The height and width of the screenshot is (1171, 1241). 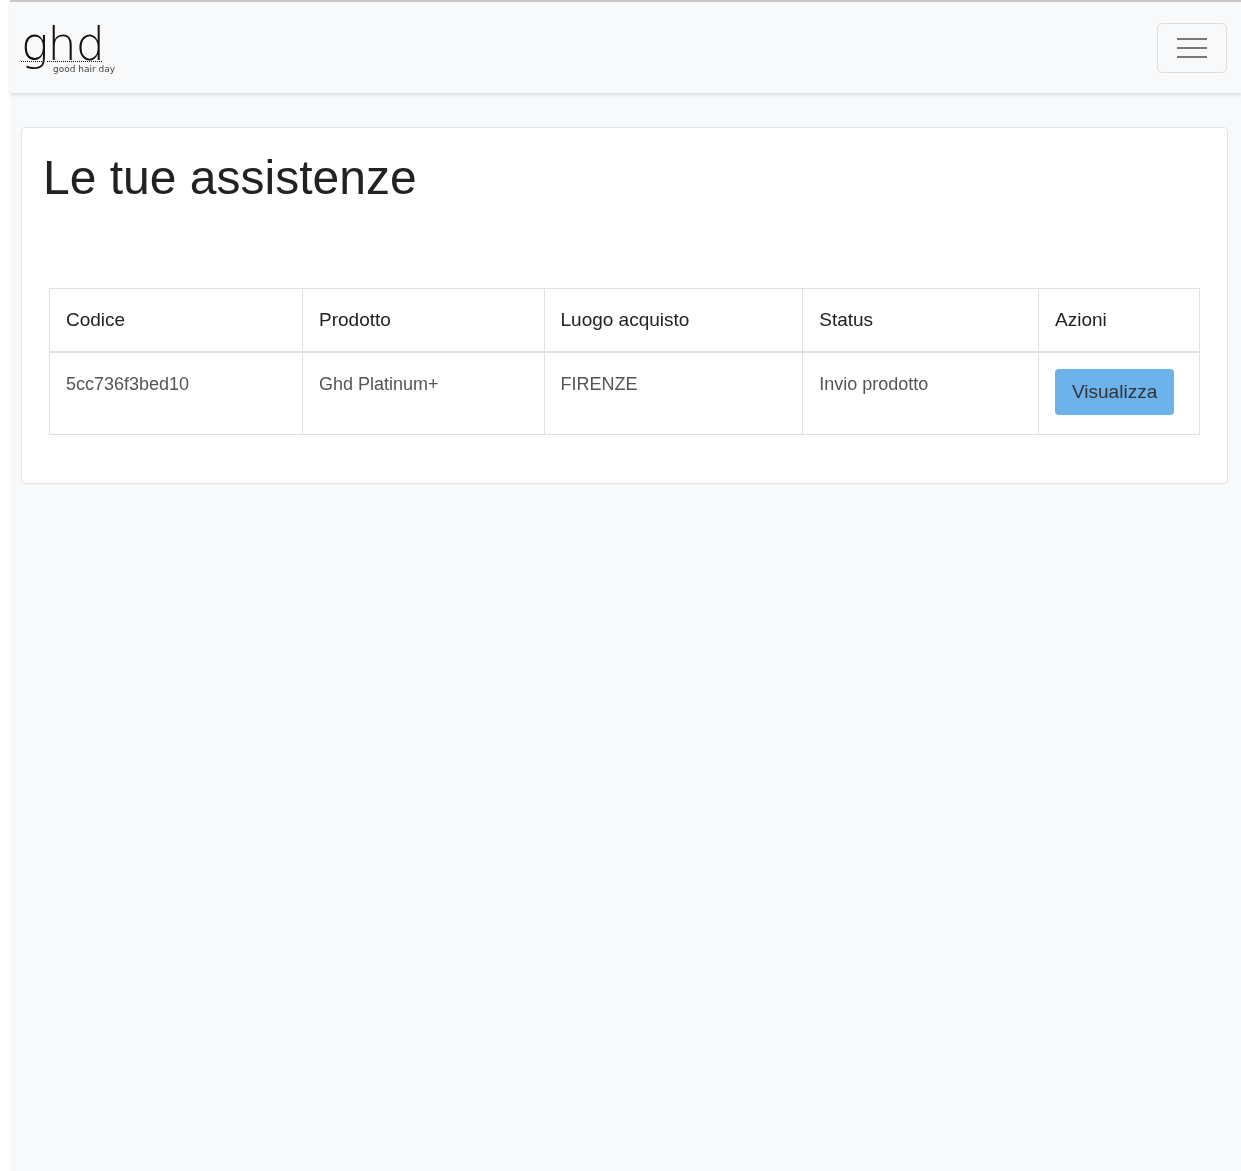 What do you see at coordinates (230, 178) in the screenshot?
I see `page-title: Le tue assistenze` at bounding box center [230, 178].